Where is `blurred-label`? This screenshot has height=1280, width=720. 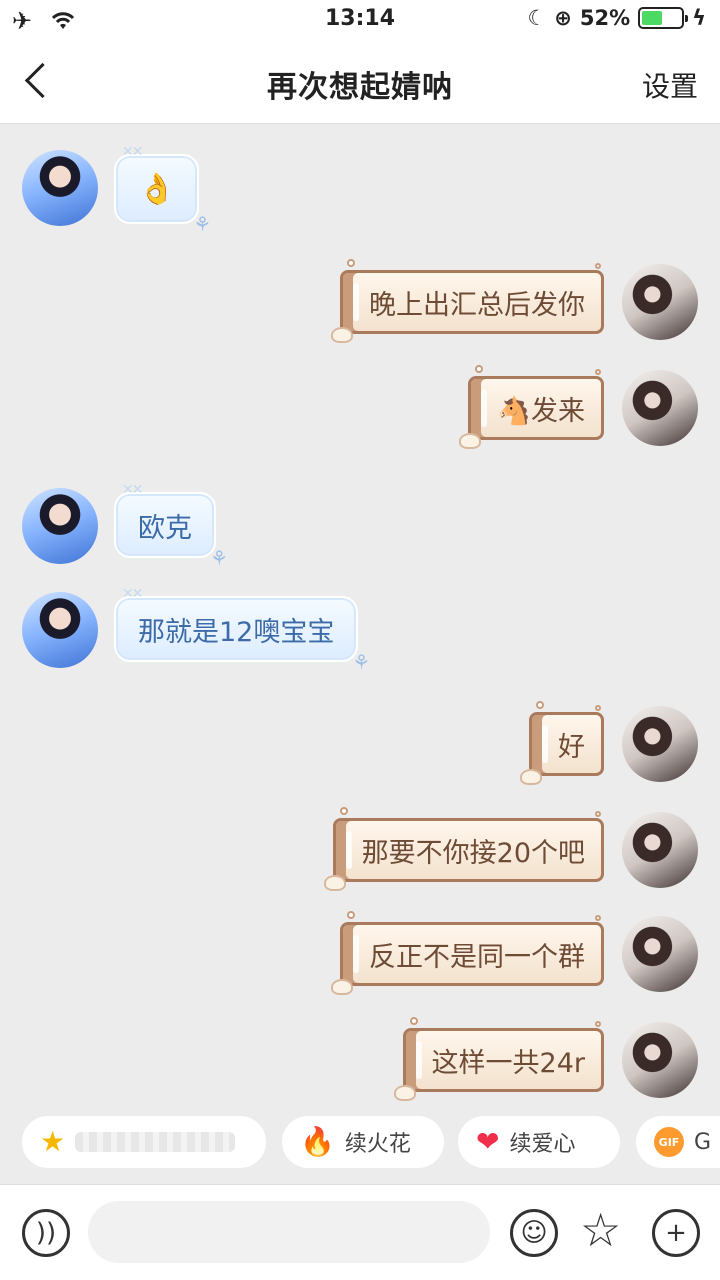
blurred-label is located at coordinates (155, 1142).